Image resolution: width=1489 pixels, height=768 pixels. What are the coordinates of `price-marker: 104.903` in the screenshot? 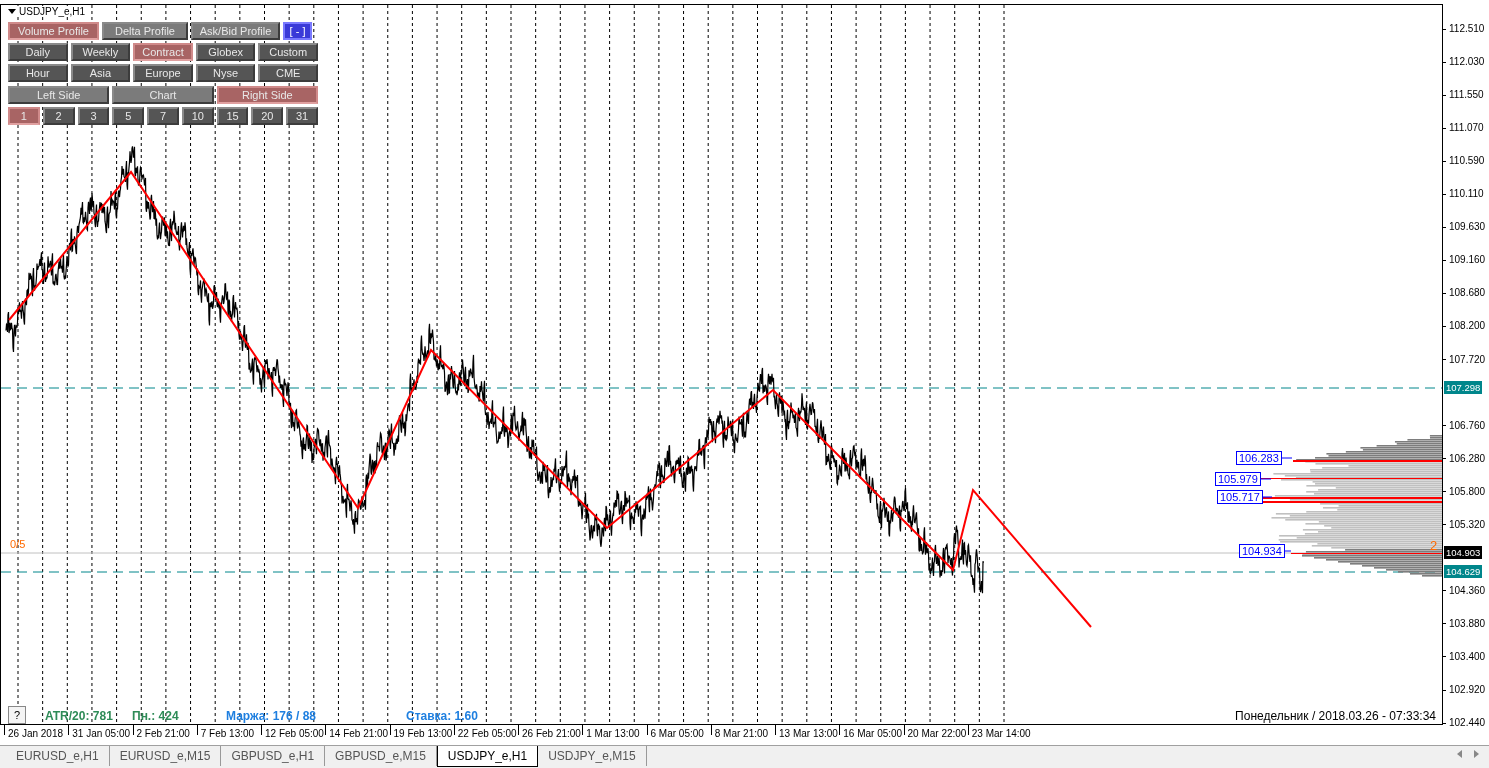 It's located at (1463, 552).